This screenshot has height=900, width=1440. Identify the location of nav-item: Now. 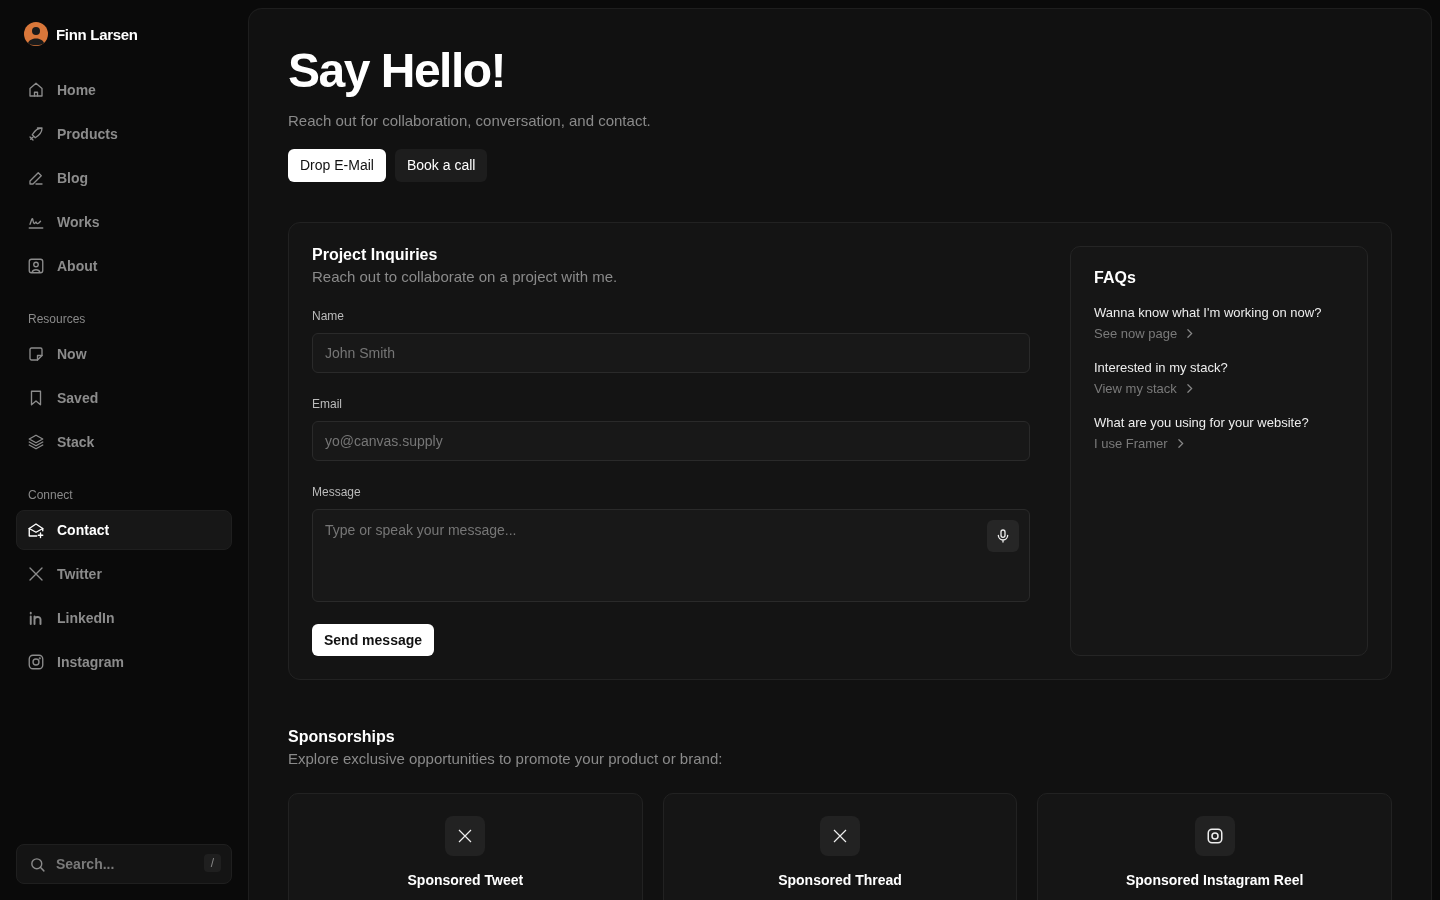
(124, 354).